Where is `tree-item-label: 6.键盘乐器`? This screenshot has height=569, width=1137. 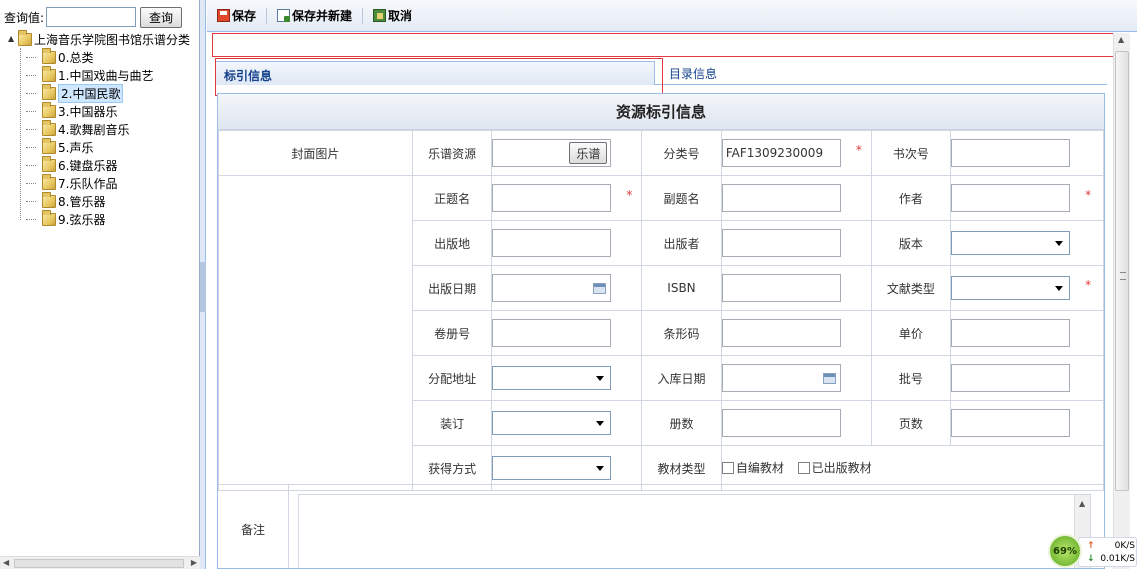 tree-item-label: 6.键盘乐器 is located at coordinates (88, 165).